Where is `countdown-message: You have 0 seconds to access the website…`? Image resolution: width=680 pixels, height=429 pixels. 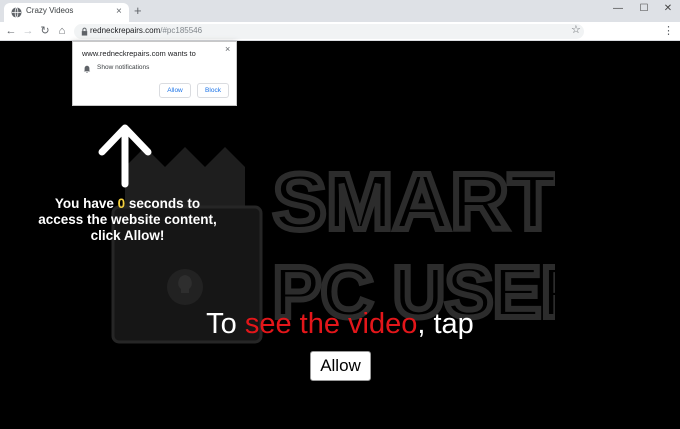 countdown-message: You have 0 seconds to access the website… is located at coordinates (127, 220).